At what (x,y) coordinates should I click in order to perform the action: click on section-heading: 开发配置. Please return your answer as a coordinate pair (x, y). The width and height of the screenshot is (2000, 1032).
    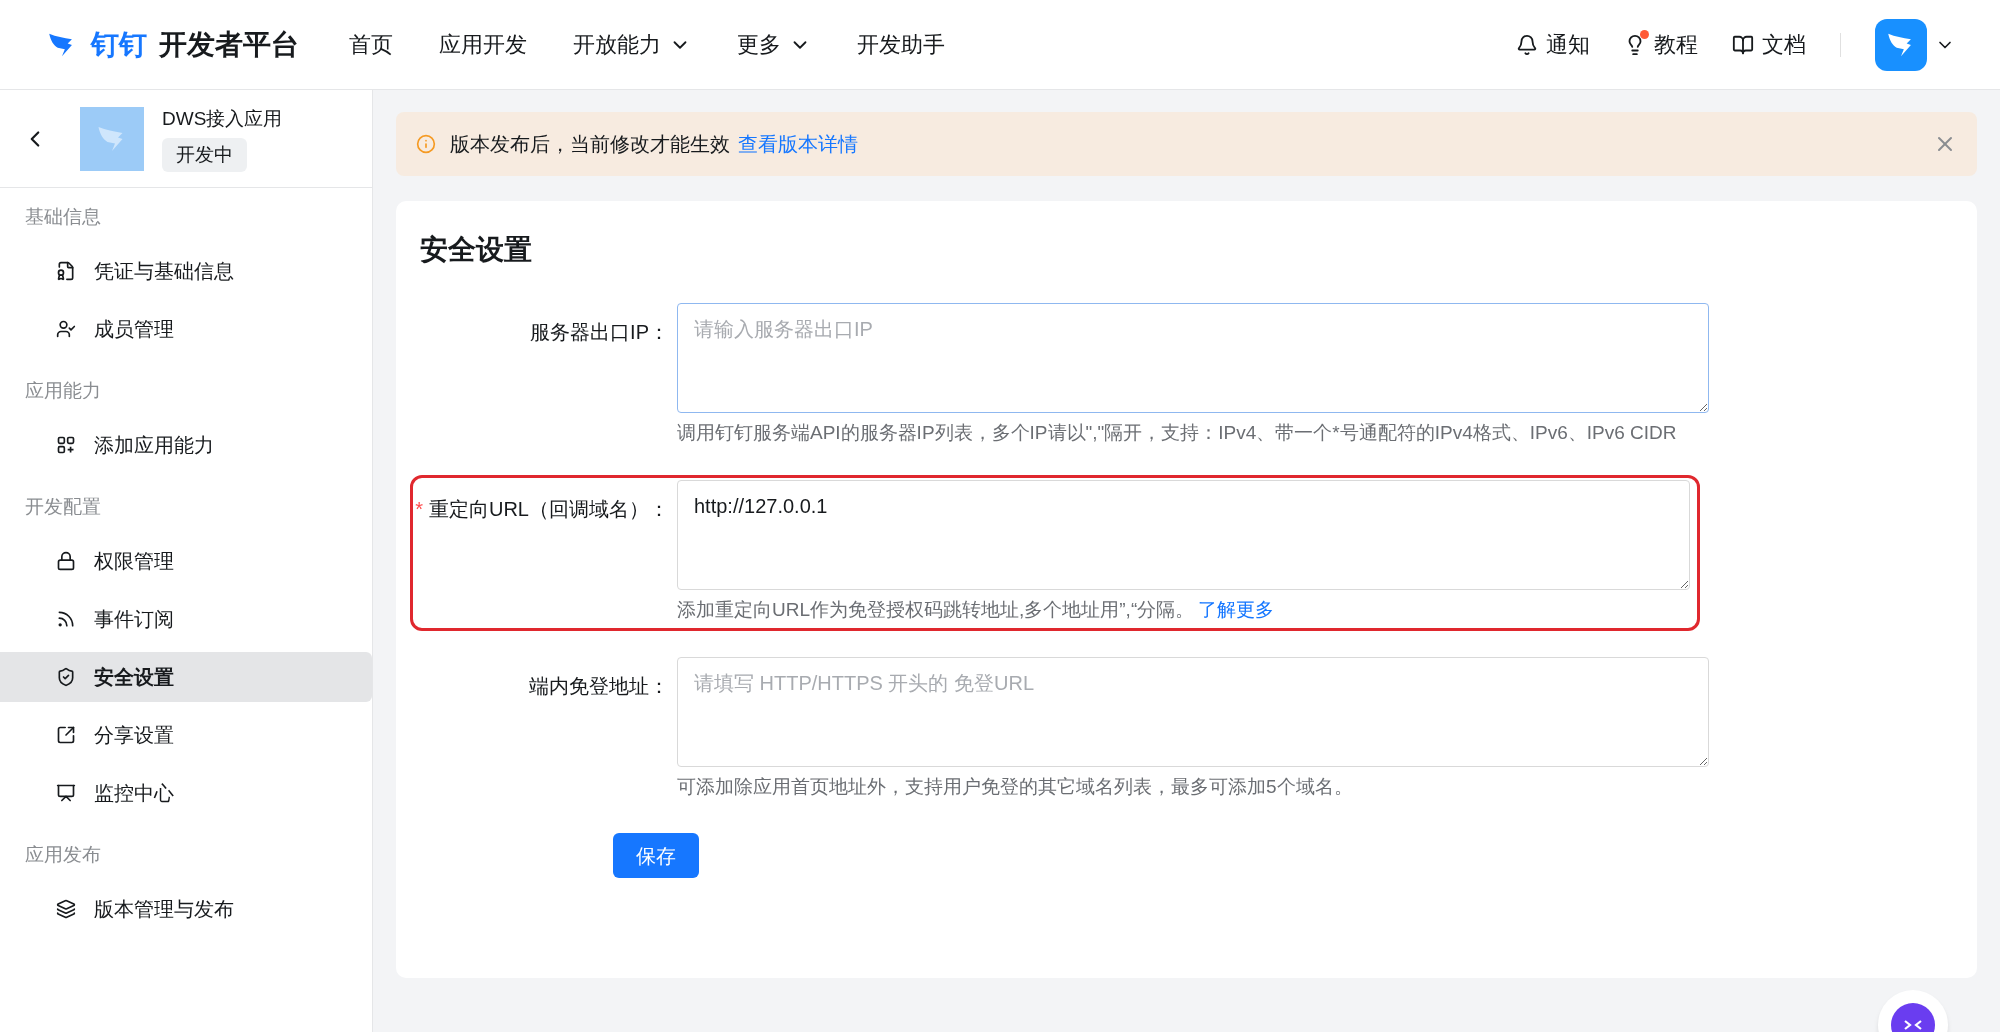
    Looking at the image, I should click on (63, 506).